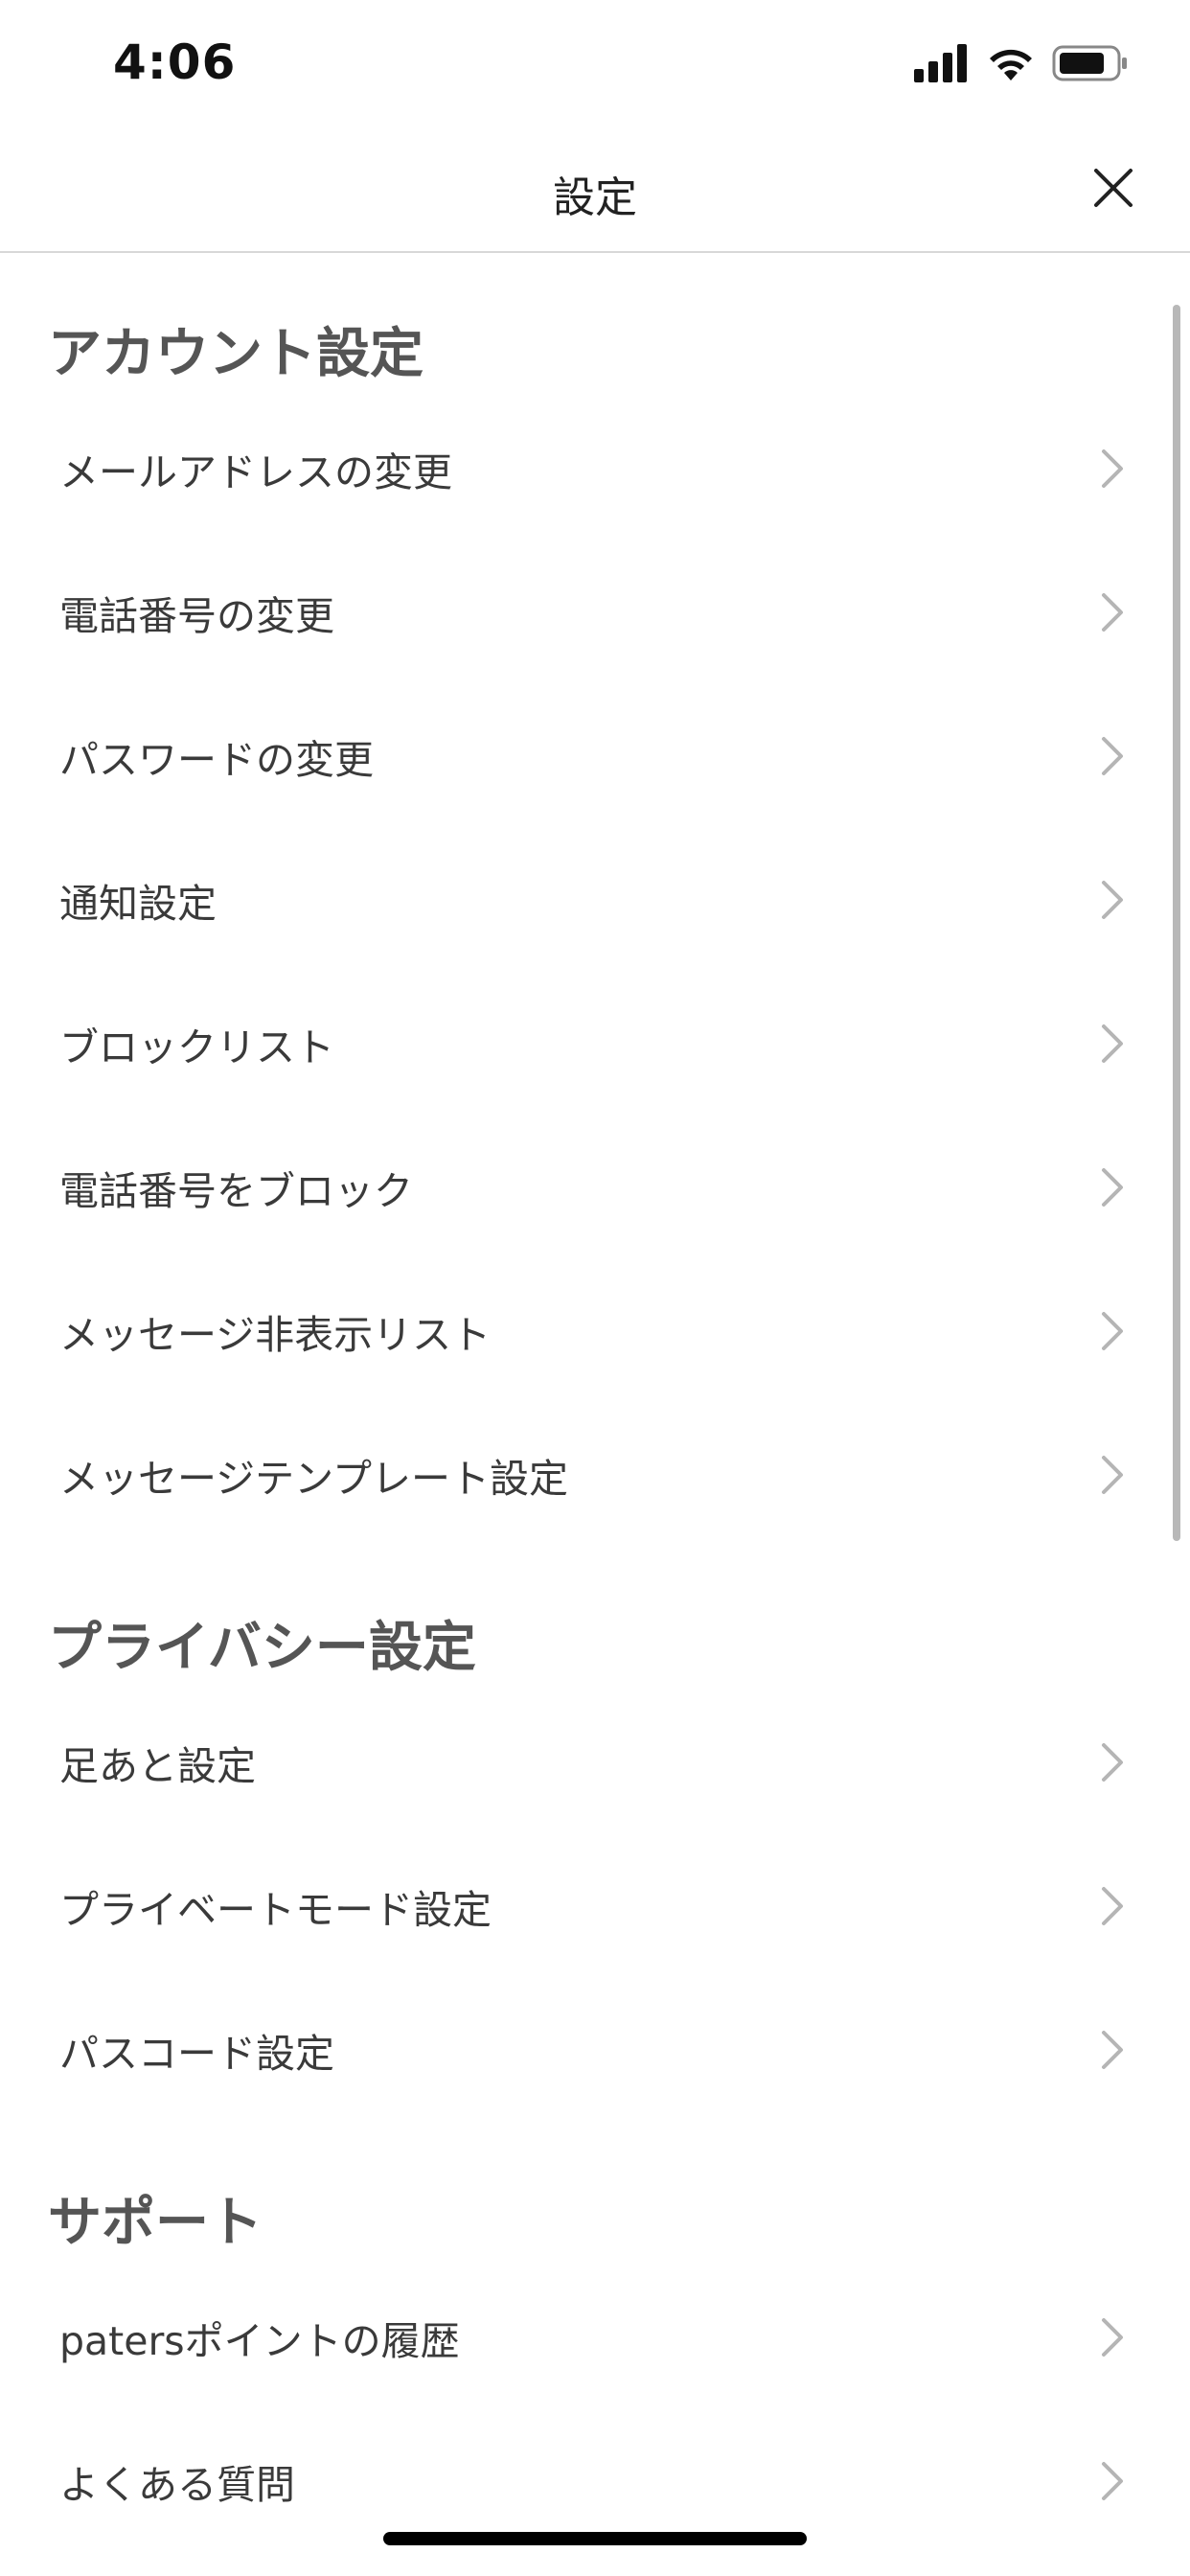  What do you see at coordinates (595, 2538) in the screenshot?
I see `home-indicator` at bounding box center [595, 2538].